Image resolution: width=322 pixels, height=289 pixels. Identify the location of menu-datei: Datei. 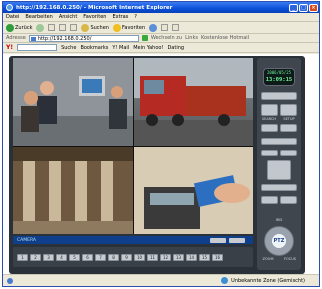
(12, 17).